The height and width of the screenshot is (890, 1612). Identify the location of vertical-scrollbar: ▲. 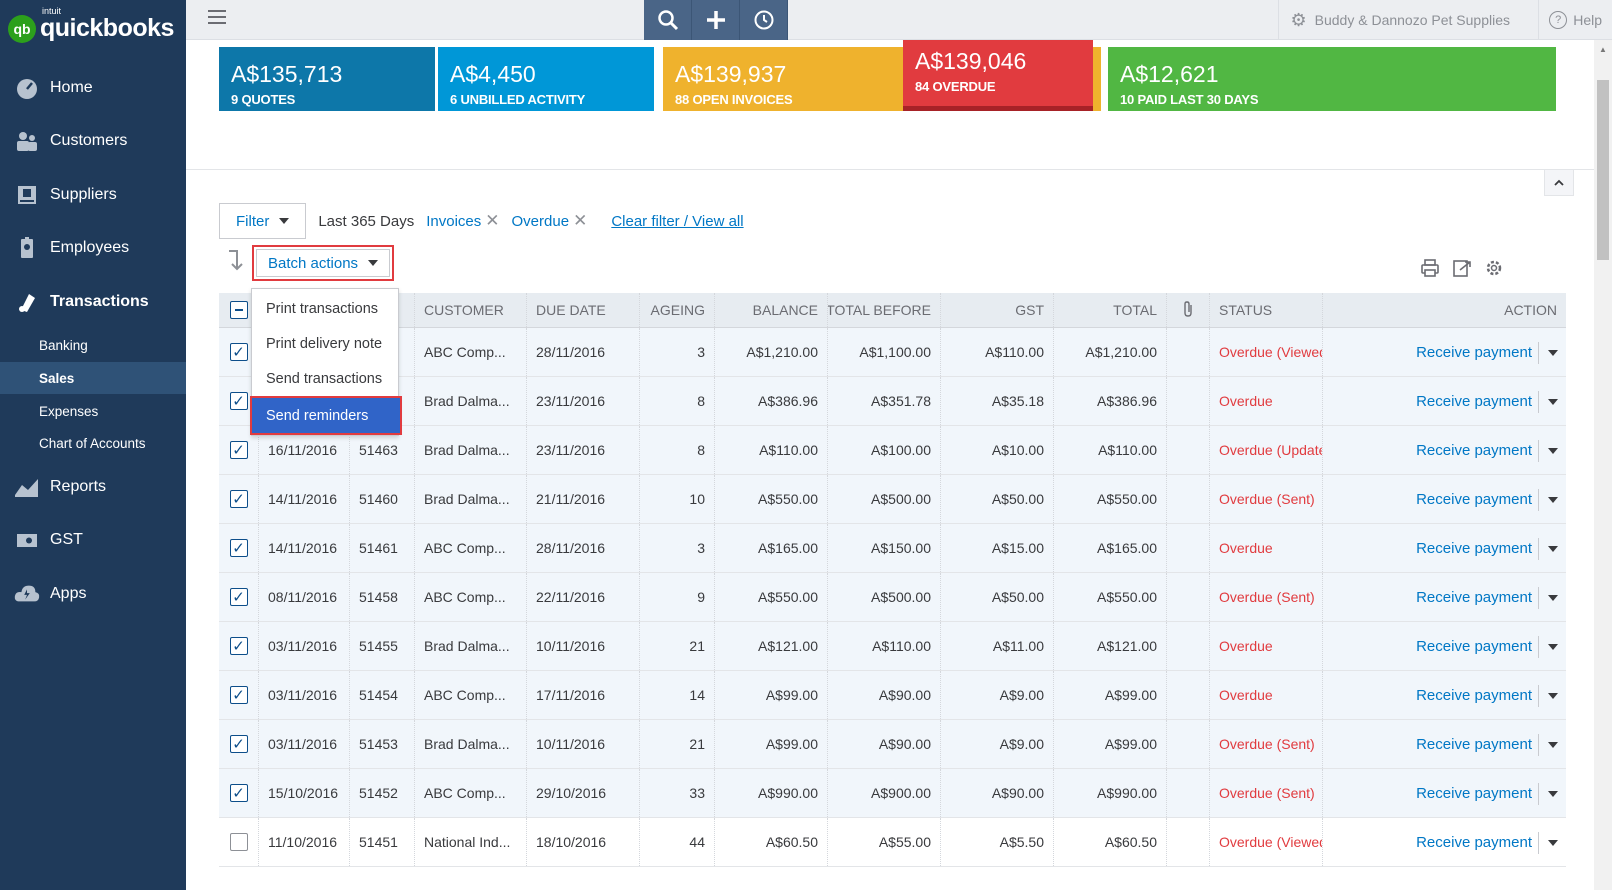
(1603, 465).